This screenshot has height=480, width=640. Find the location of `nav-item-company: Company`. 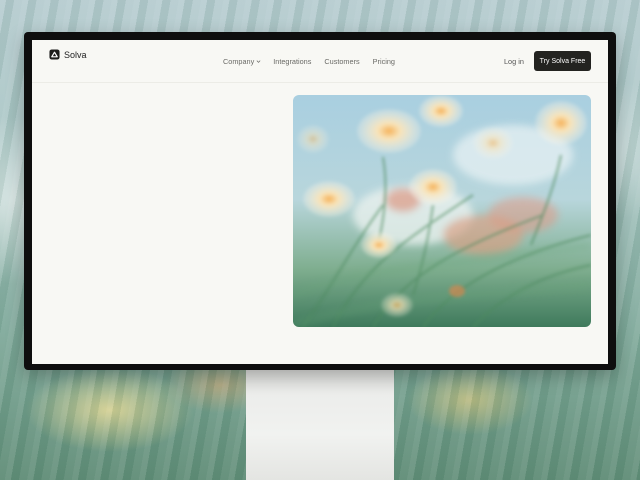

nav-item-company: Company is located at coordinates (242, 61).